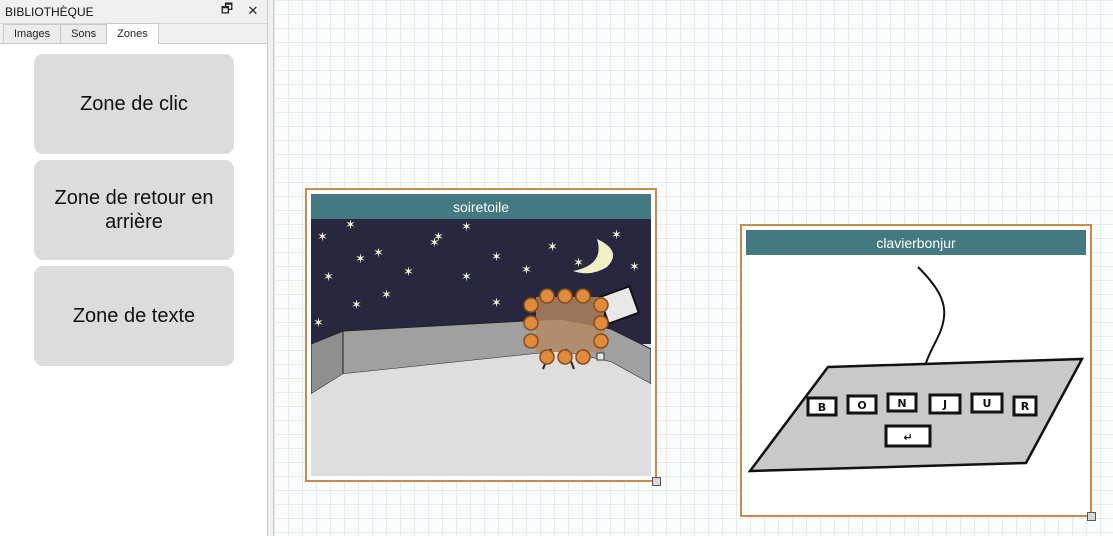 The height and width of the screenshot is (536, 1113). I want to click on node-title: soiretoile, so click(481, 206).